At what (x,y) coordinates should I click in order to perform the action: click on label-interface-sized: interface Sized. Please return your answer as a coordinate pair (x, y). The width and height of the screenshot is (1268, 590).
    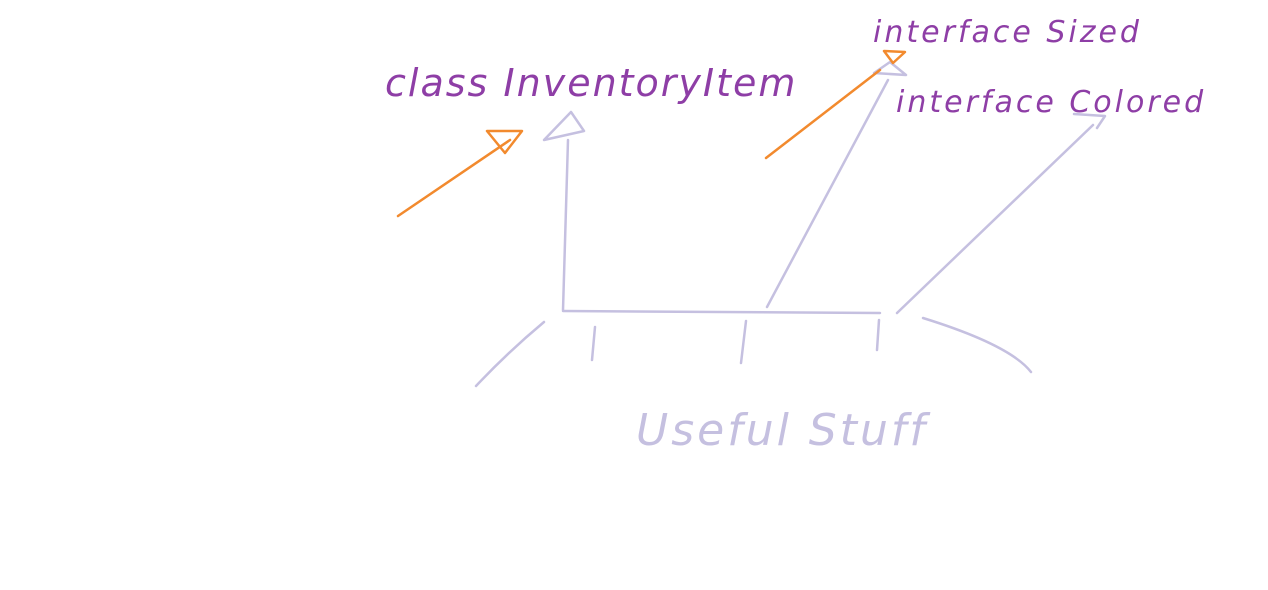
    Looking at the image, I should click on (1007, 32).